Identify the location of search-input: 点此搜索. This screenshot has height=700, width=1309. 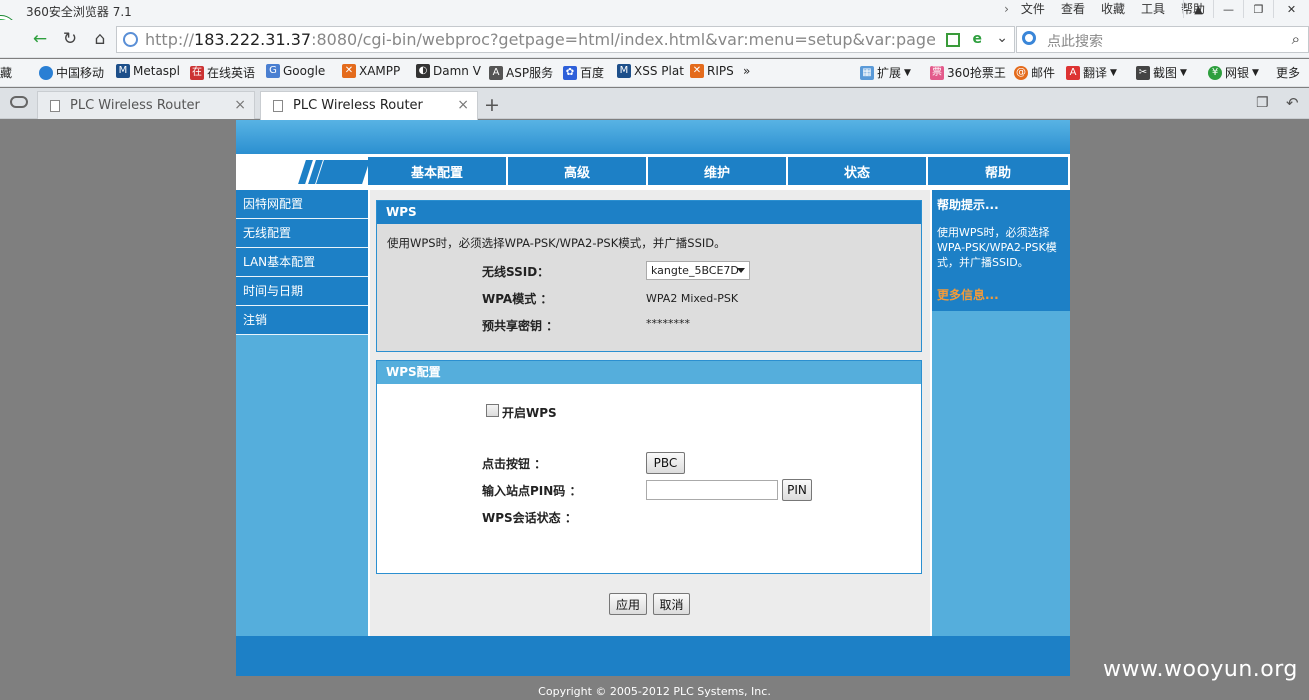
(1075, 41).